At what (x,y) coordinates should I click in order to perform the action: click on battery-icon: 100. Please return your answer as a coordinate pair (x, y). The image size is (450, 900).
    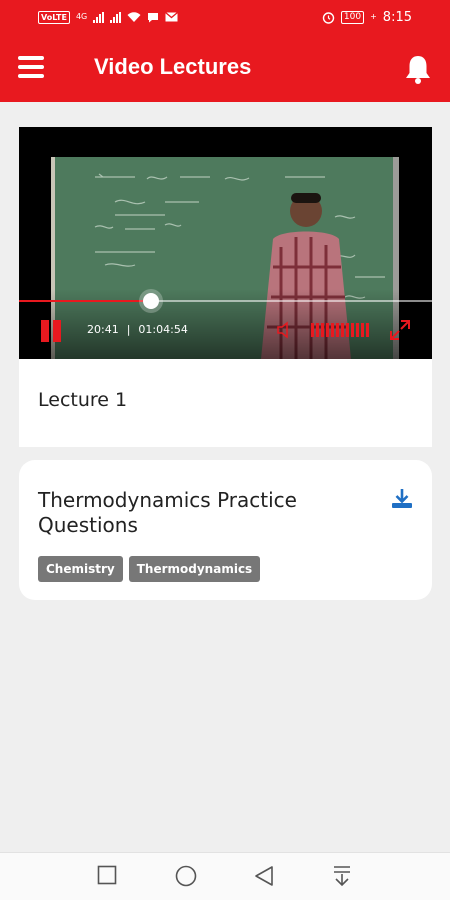
    Looking at the image, I should click on (352, 17).